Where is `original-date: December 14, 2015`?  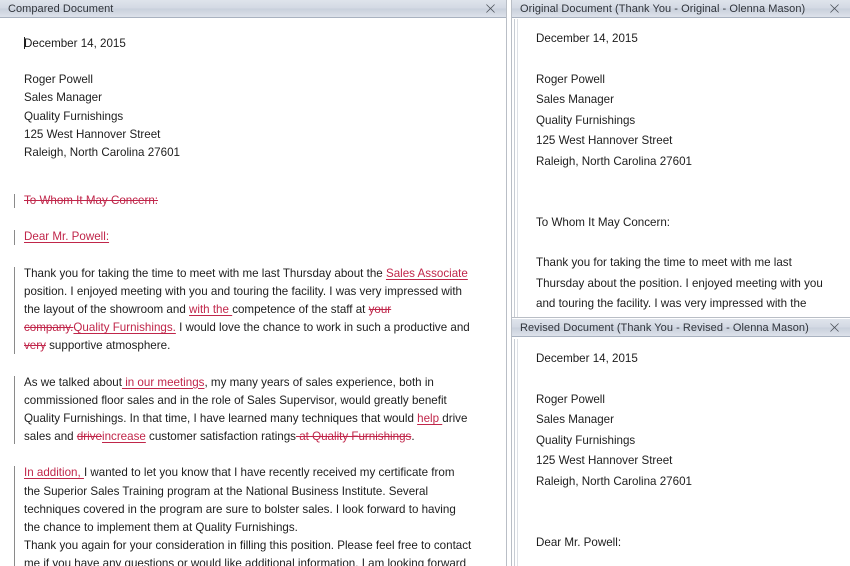
original-date: December 14, 2015 is located at coordinates (587, 38).